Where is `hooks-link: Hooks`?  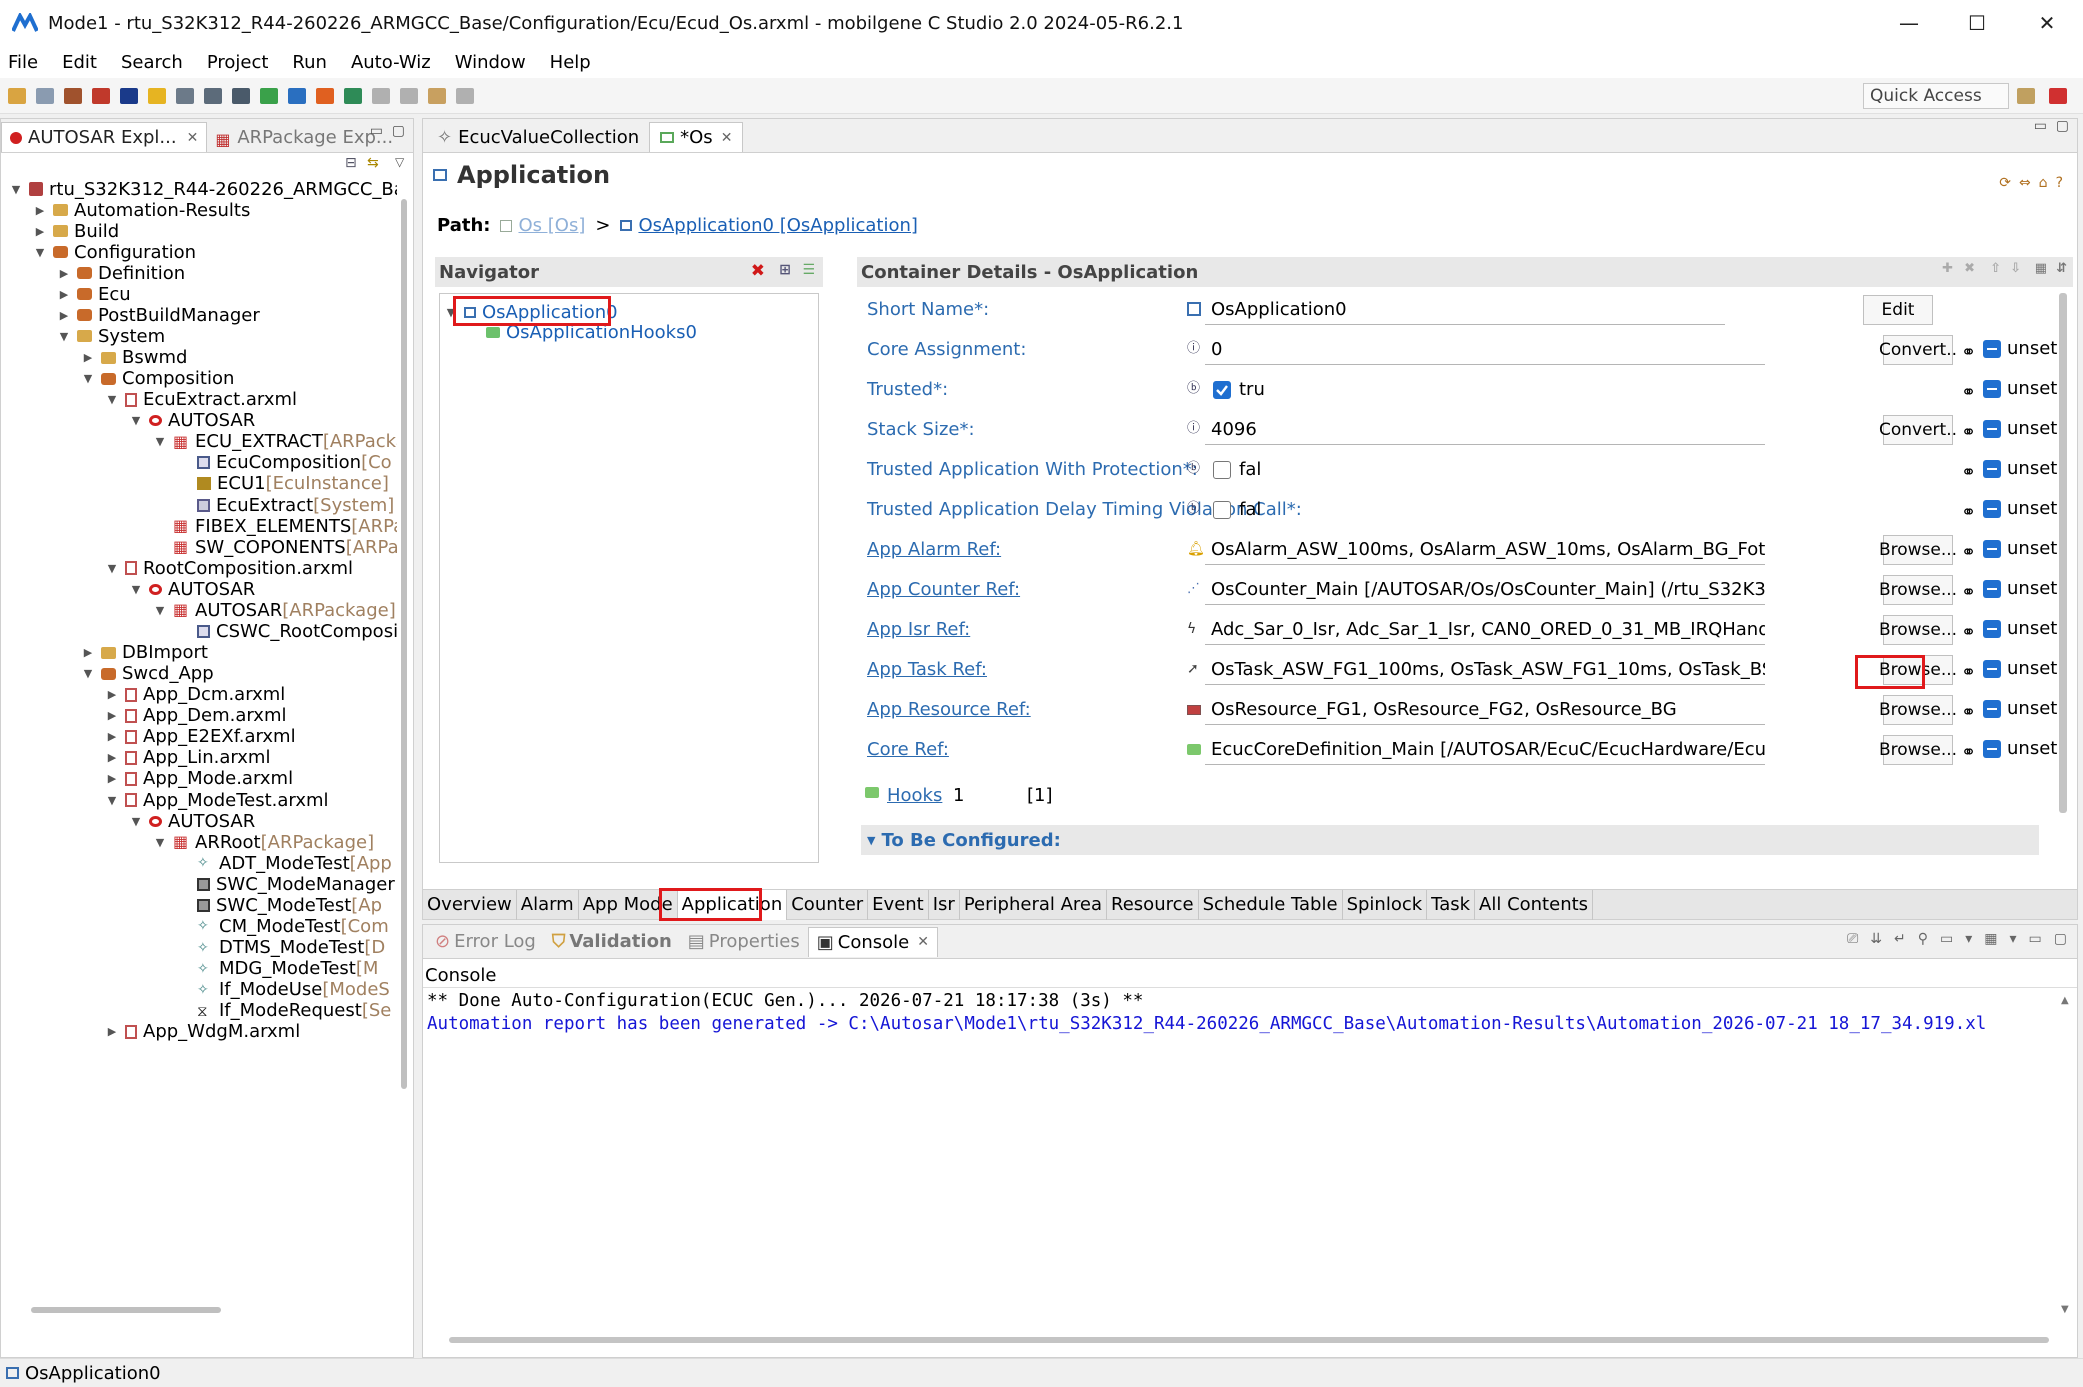
hooks-link: Hooks is located at coordinates (914, 795).